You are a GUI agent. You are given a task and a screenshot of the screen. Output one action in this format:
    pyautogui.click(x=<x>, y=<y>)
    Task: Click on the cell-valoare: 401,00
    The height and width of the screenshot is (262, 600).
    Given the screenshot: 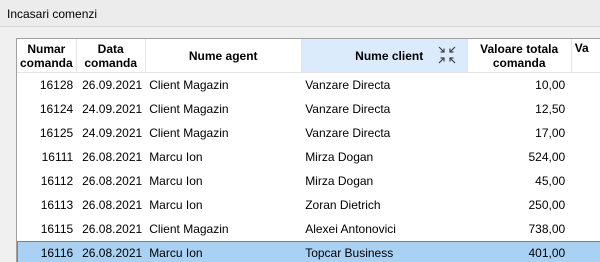 What is the action you would take?
    pyautogui.click(x=519, y=251)
    